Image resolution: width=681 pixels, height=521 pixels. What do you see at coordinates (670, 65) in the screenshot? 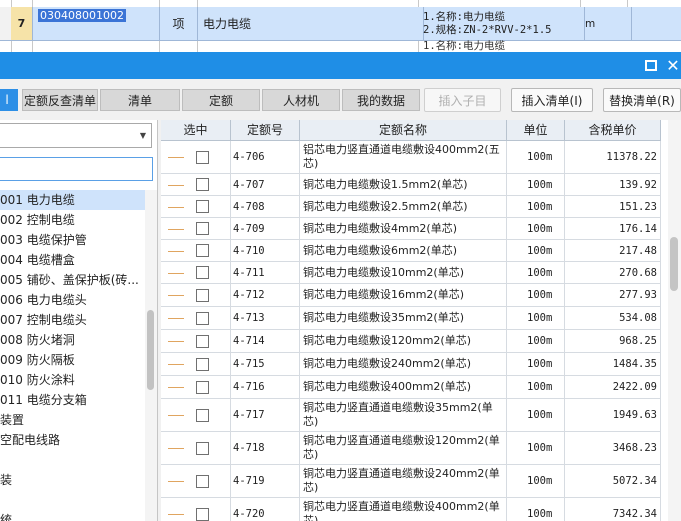
I see `close-icon: ✕` at bounding box center [670, 65].